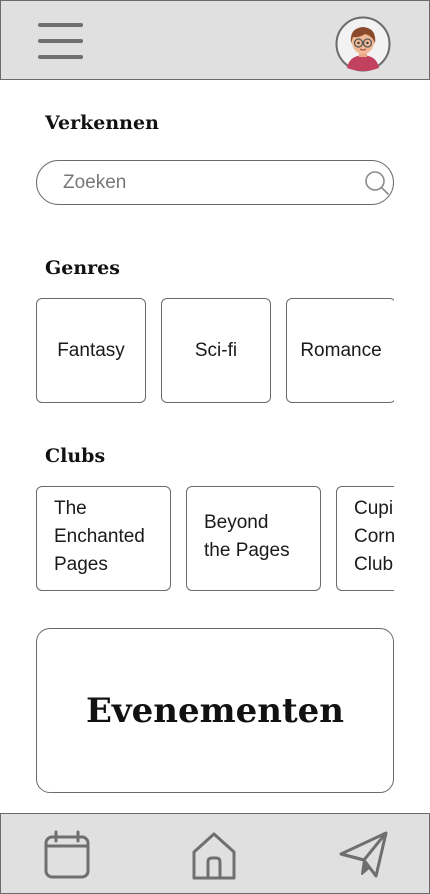 The width and height of the screenshot is (430, 894). I want to click on calendar-icon, so click(67, 855).